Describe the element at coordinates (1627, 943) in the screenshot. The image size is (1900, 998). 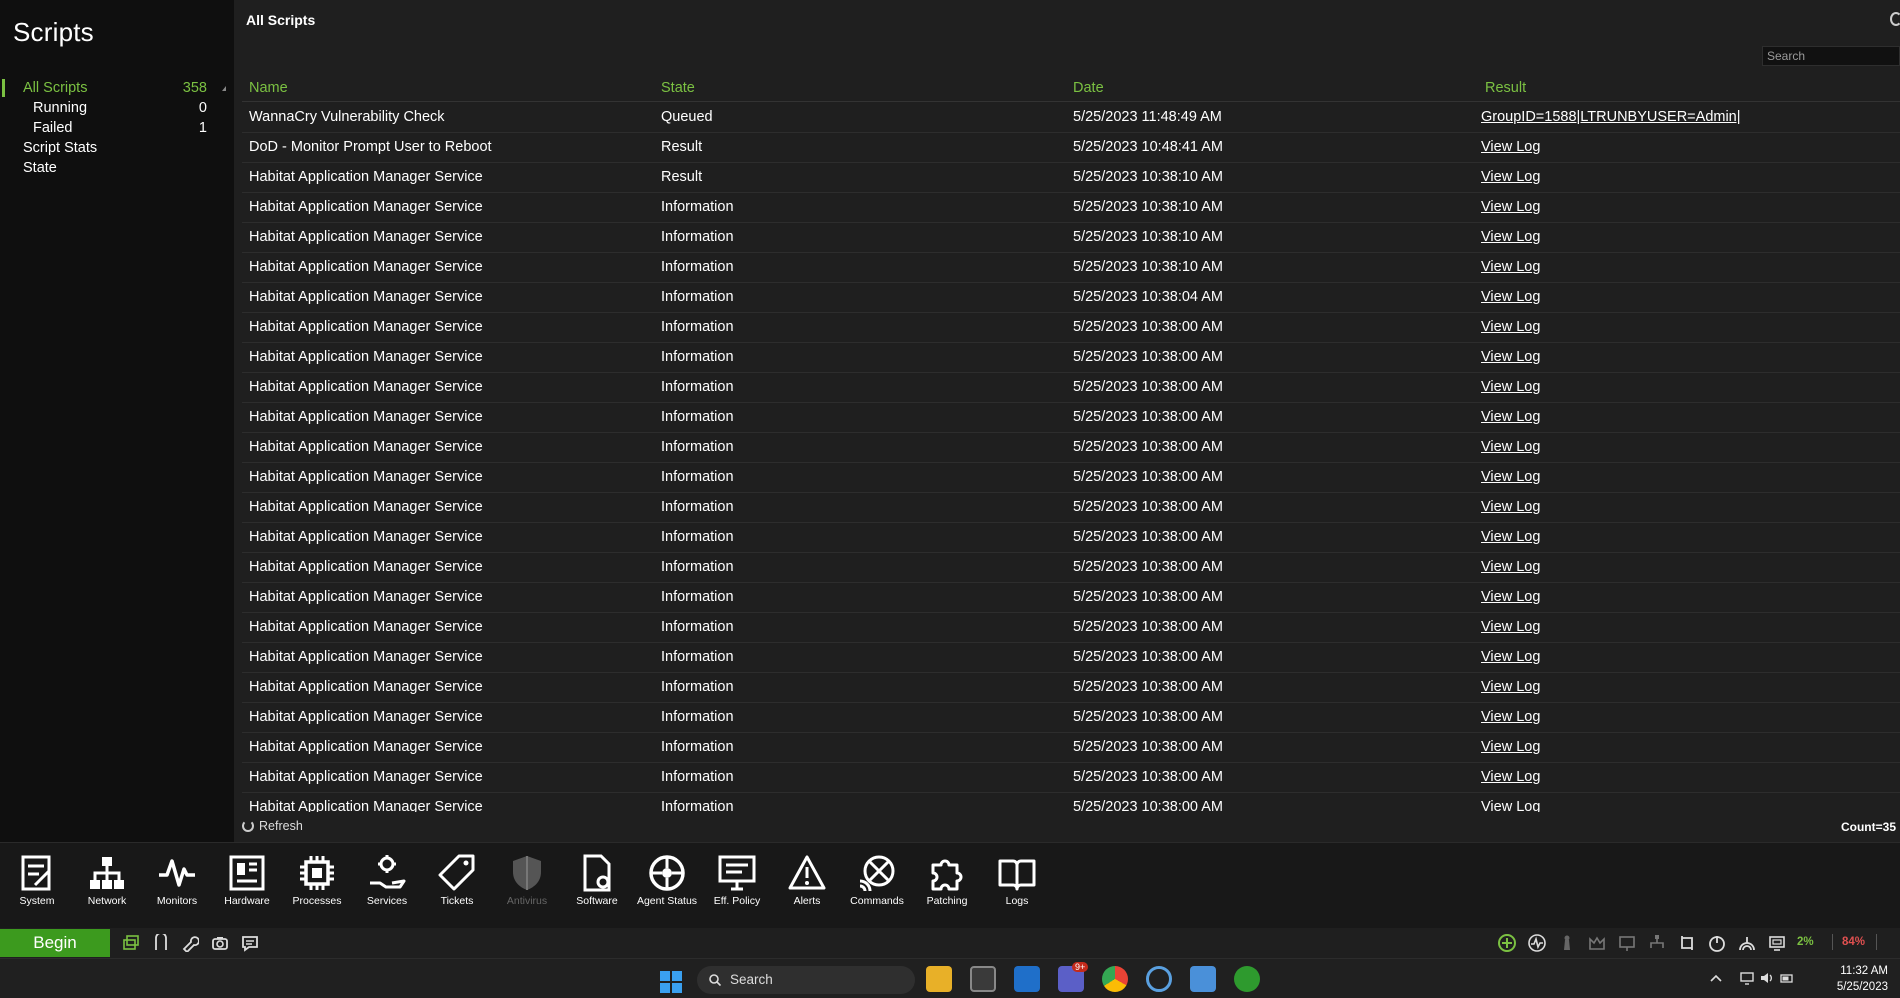
I see `presentation-icon` at that location.